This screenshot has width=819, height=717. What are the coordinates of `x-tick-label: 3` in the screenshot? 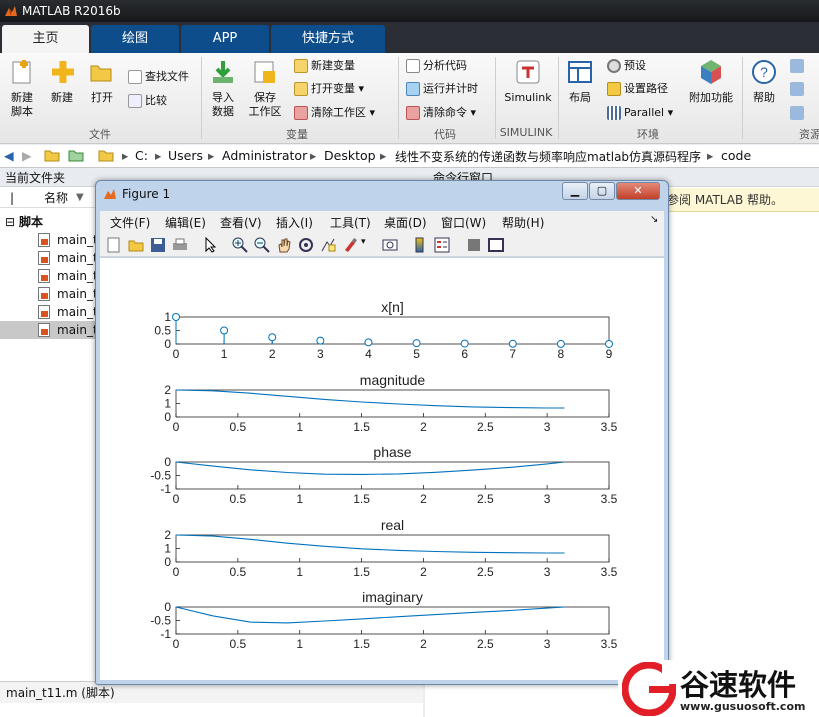 It's located at (547, 572).